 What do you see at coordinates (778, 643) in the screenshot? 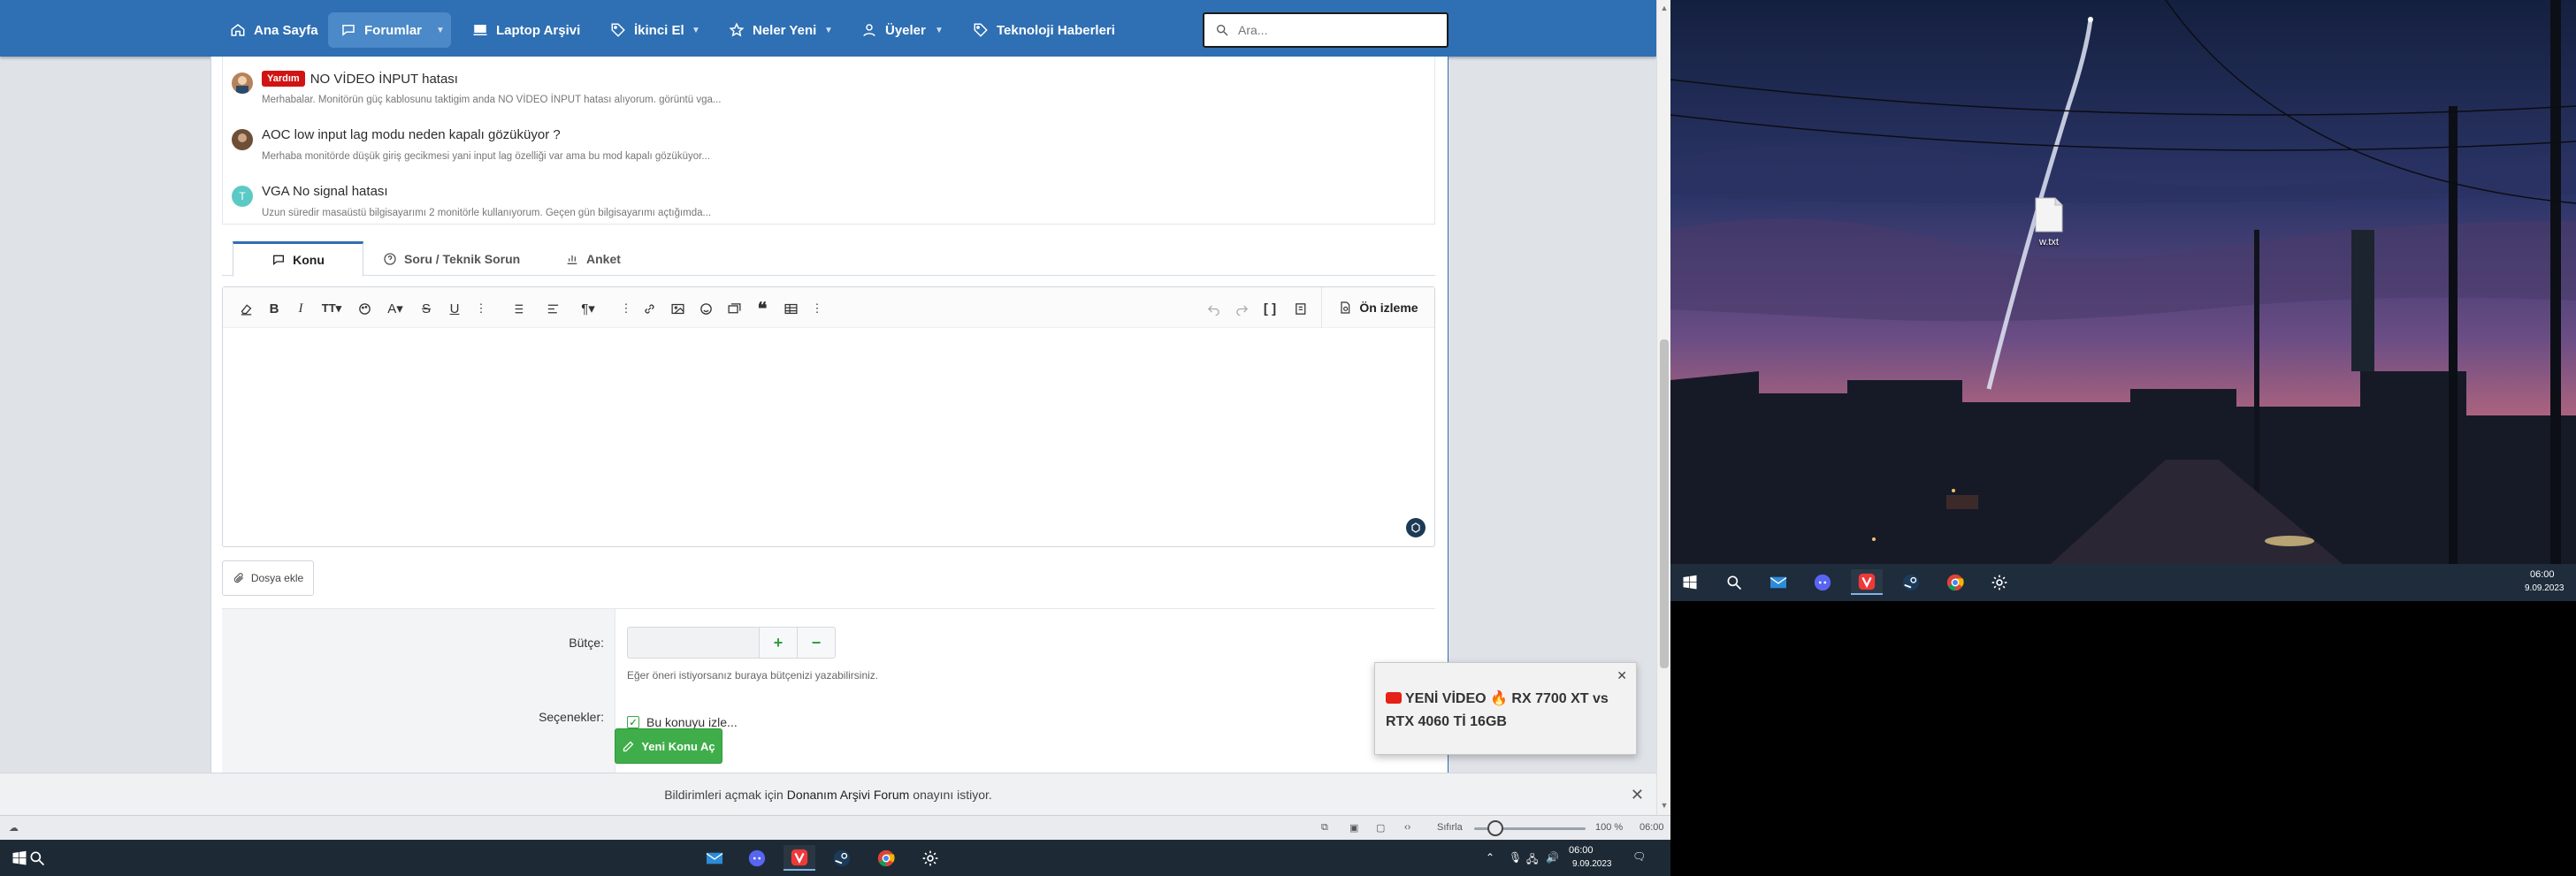
I see `budget-increment-button: +` at bounding box center [778, 643].